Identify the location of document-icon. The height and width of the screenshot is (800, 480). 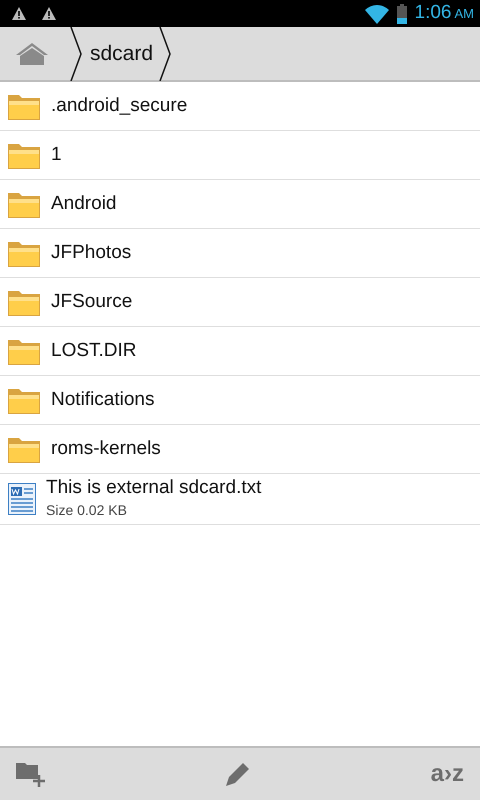
(22, 499).